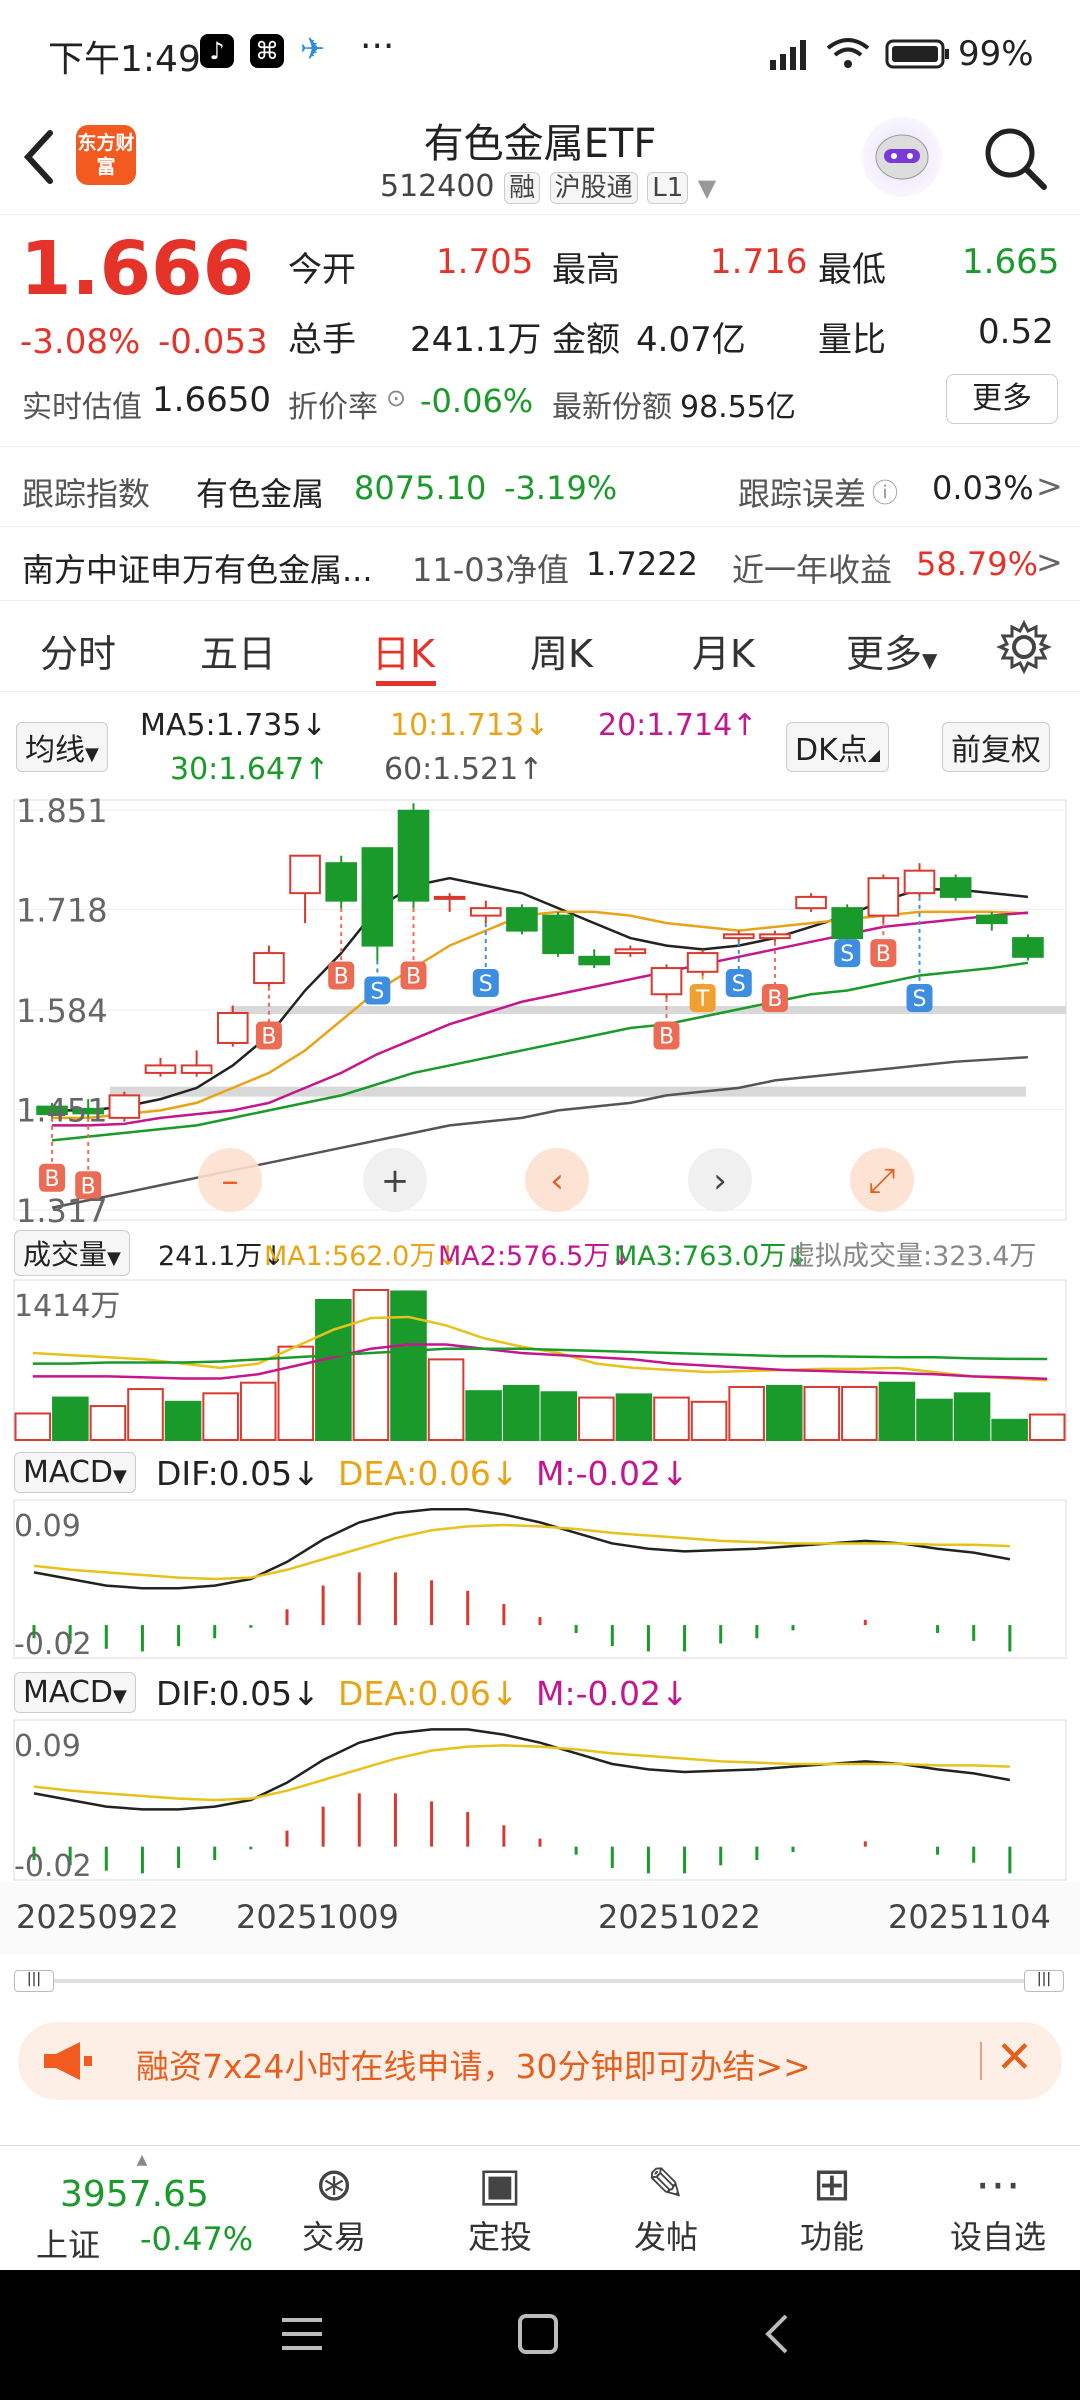 Image resolution: width=1080 pixels, height=2400 pixels. Describe the element at coordinates (500, 2207) in the screenshot. I see `nav-invest: ▣ 定投` at that location.